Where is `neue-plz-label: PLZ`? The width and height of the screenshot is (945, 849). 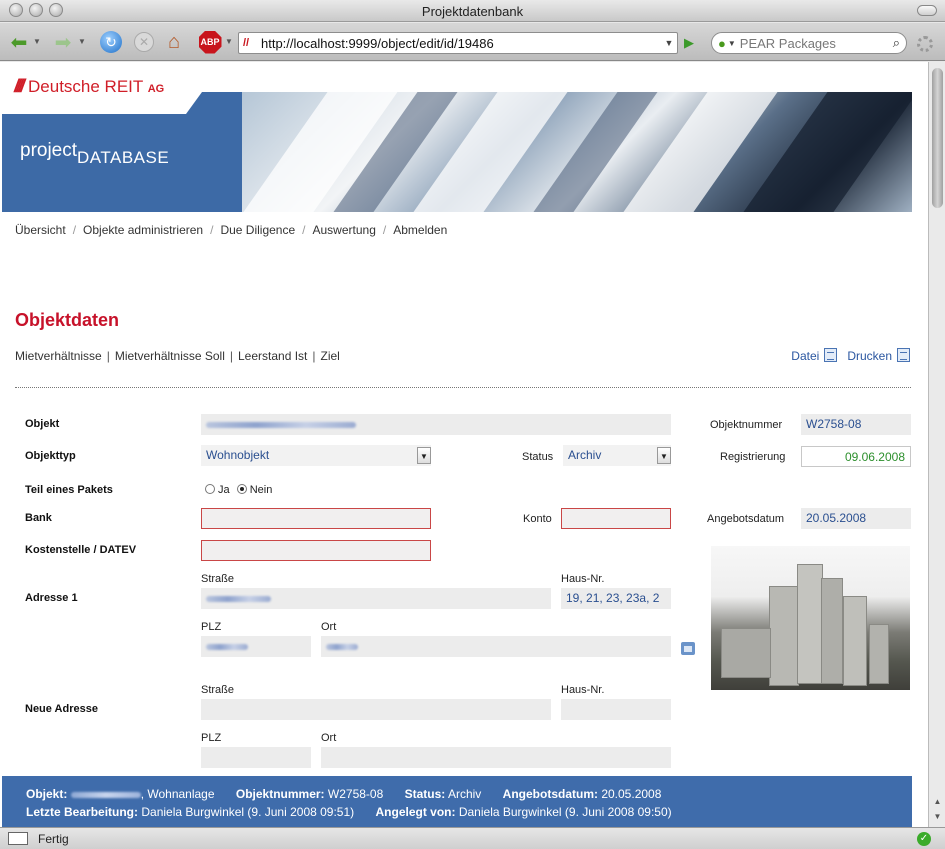 neue-plz-label: PLZ is located at coordinates (211, 738).